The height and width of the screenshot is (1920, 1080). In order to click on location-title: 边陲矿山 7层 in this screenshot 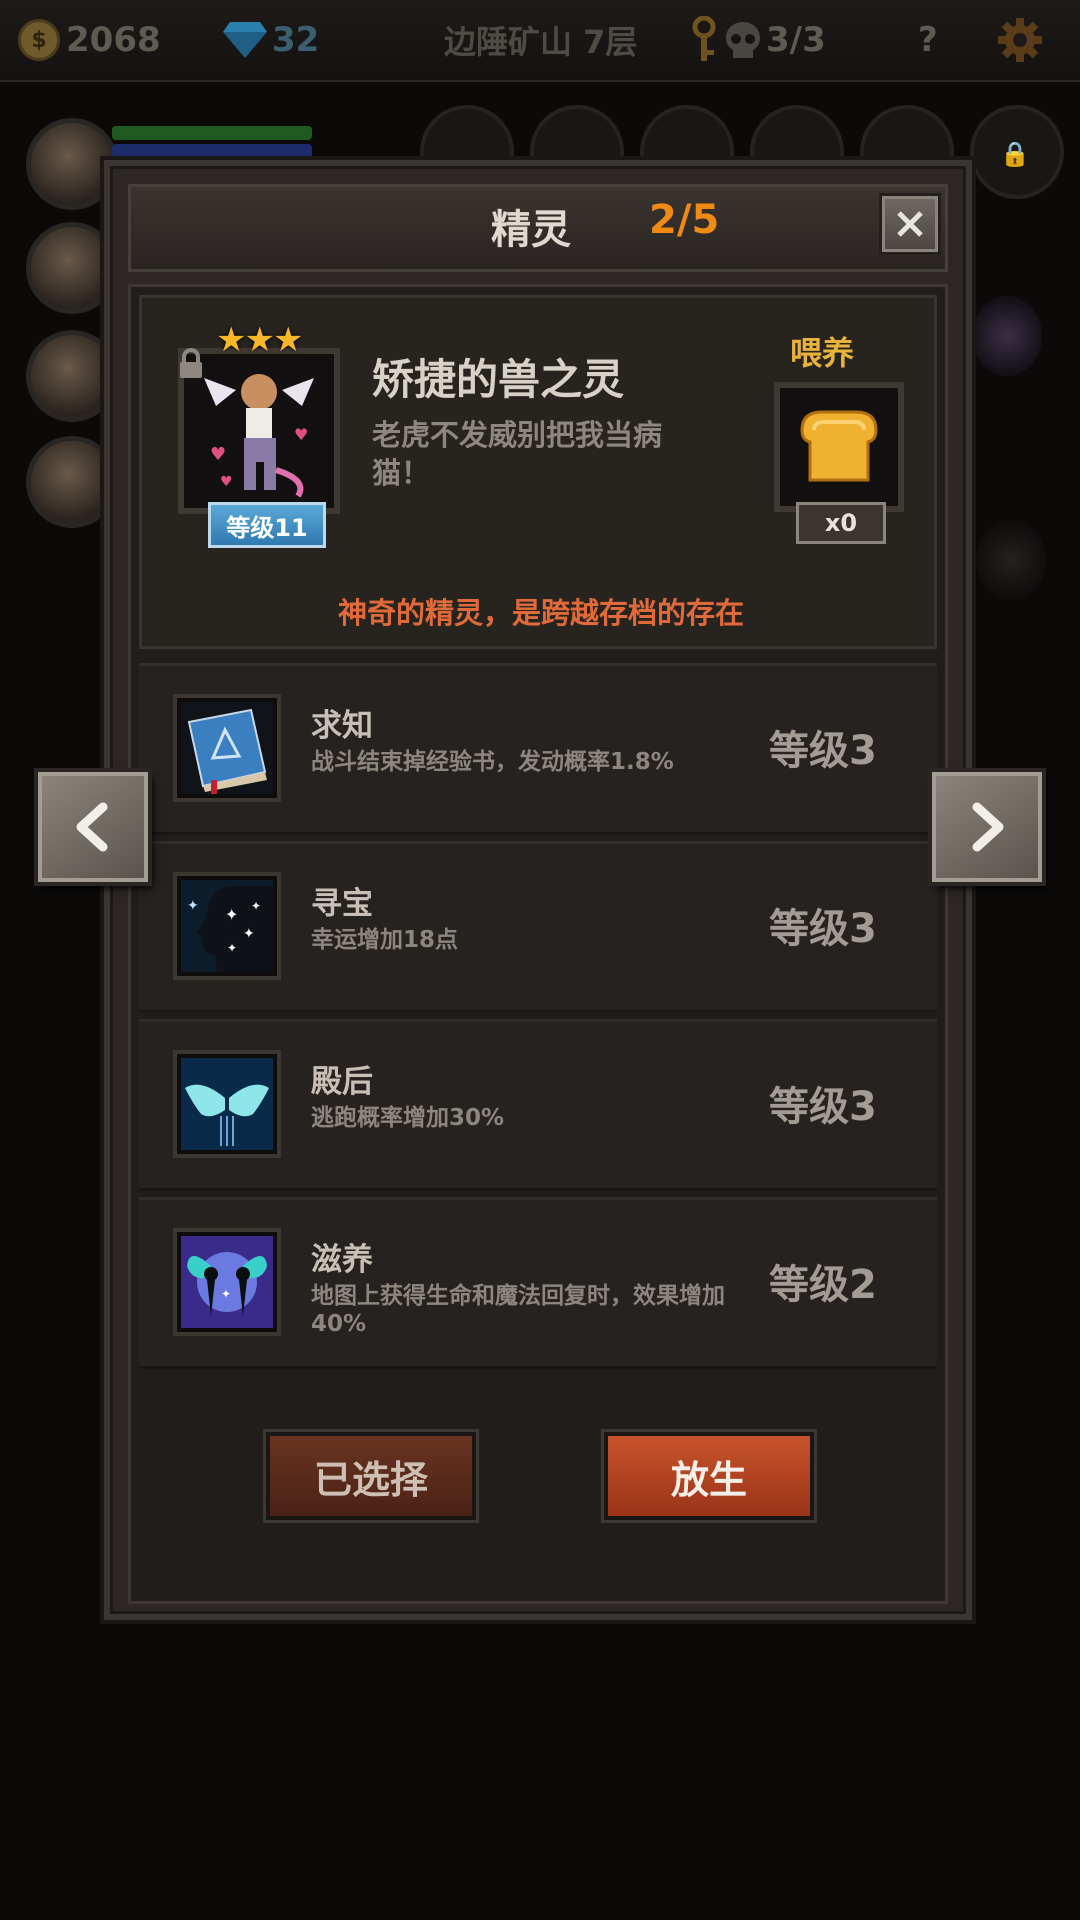, I will do `click(541, 42)`.